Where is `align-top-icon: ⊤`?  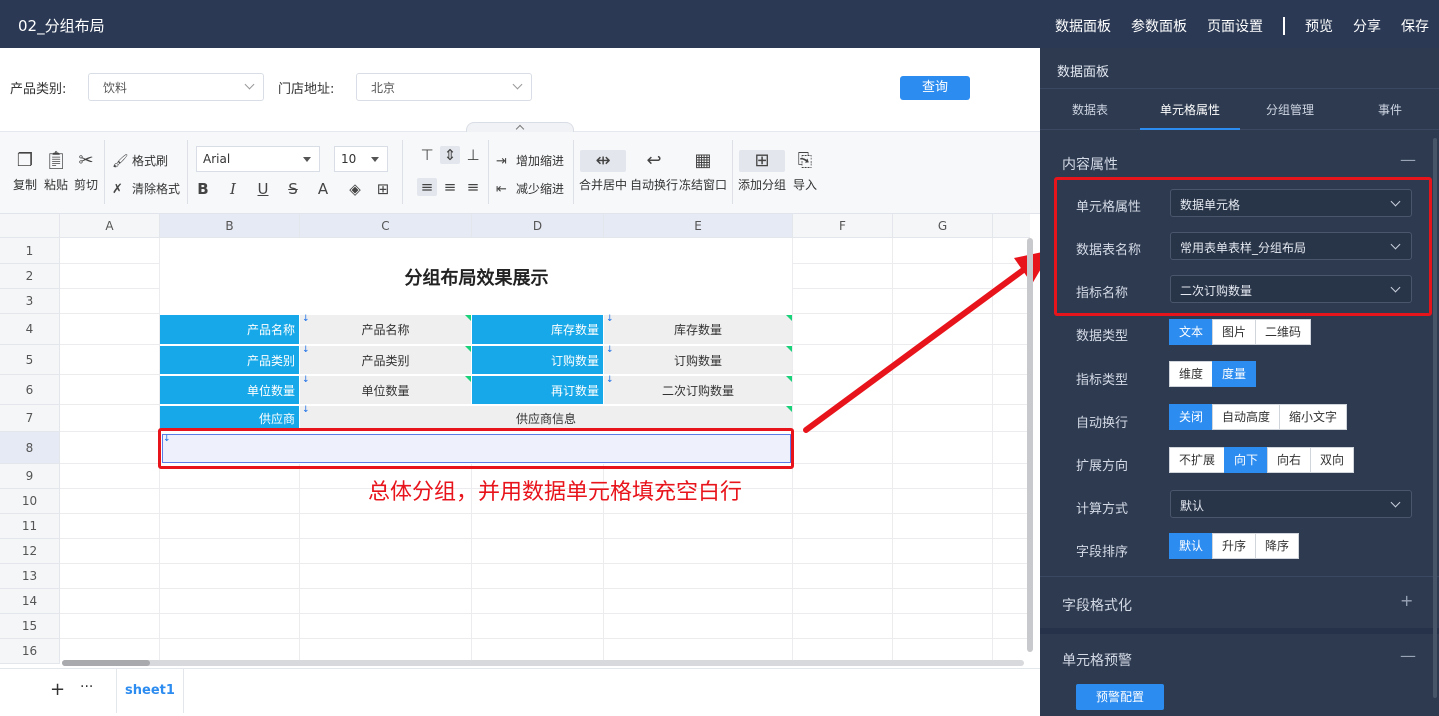 align-top-icon: ⊤ is located at coordinates (427, 155).